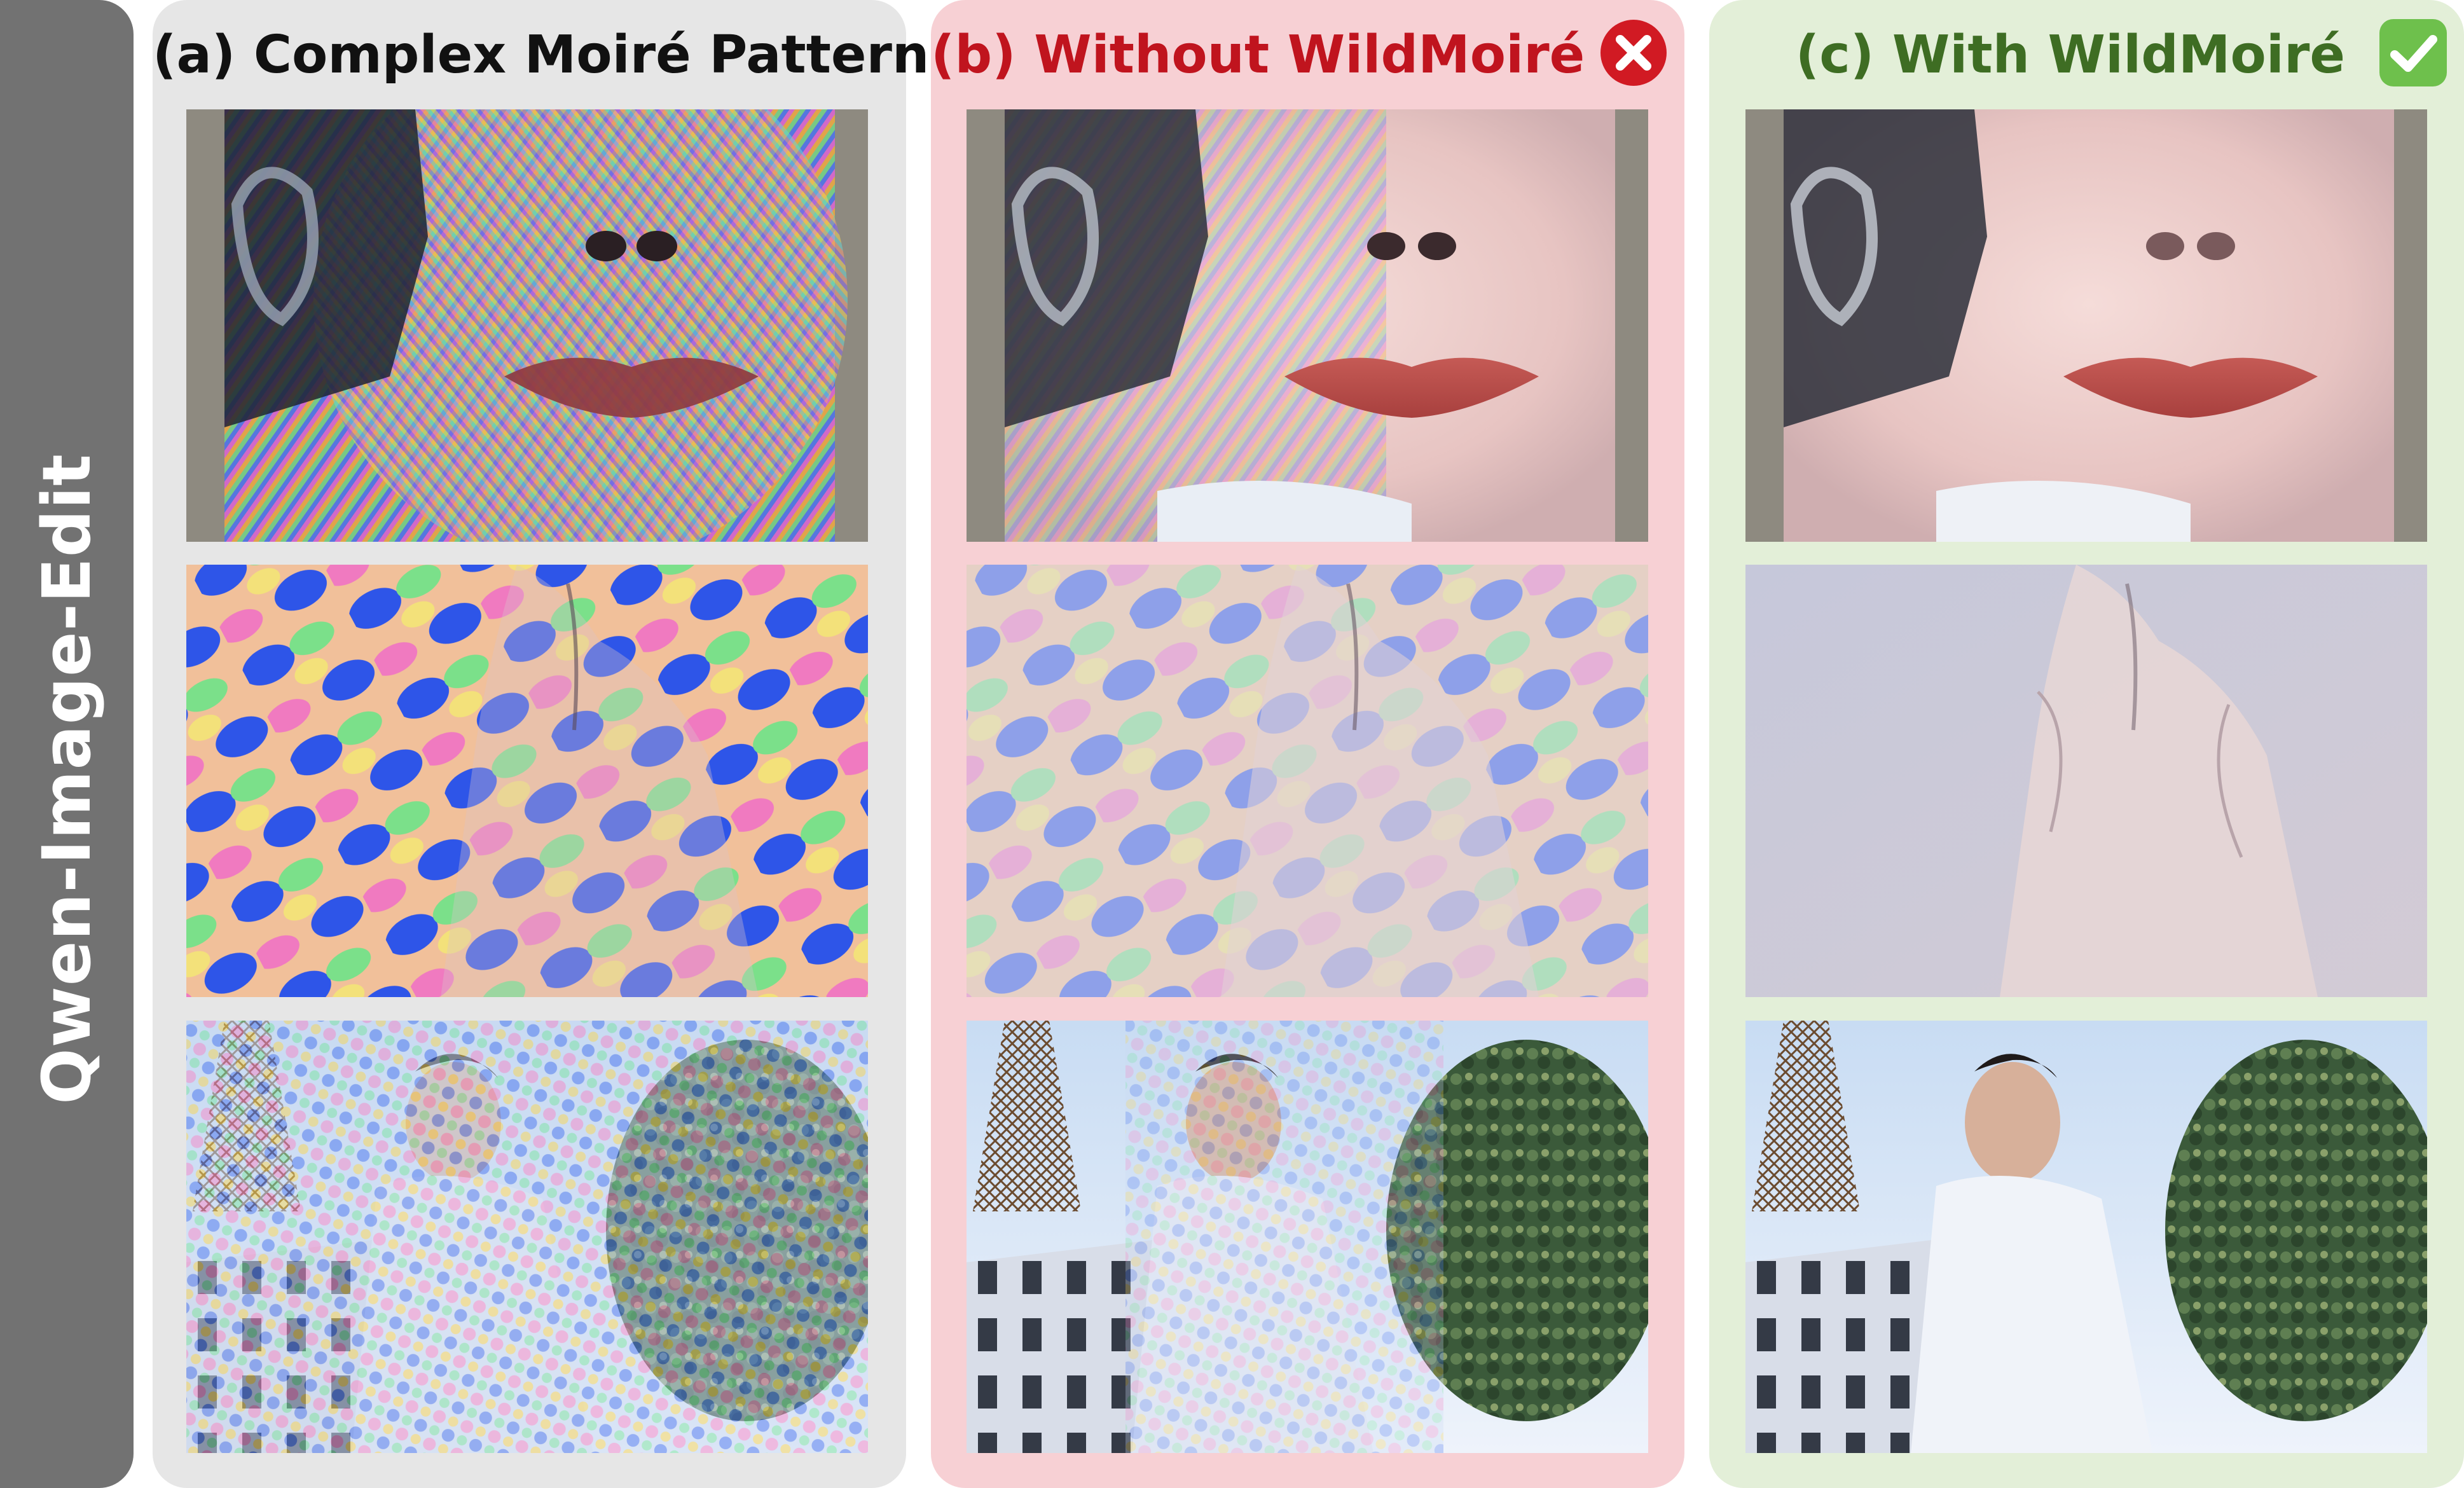 This screenshot has height=1488, width=2464. What do you see at coordinates (1258, 55) in the screenshot?
I see `panel-b-title: (b) Without WildMoiré` at bounding box center [1258, 55].